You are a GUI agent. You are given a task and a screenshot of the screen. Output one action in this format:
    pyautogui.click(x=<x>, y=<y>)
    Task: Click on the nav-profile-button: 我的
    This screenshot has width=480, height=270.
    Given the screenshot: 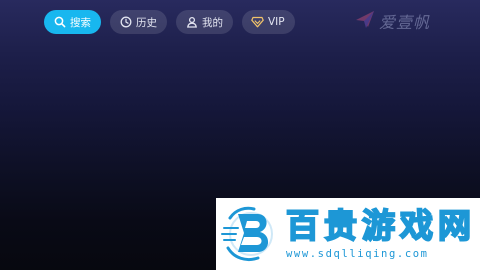 What is the action you would take?
    pyautogui.click(x=204, y=22)
    